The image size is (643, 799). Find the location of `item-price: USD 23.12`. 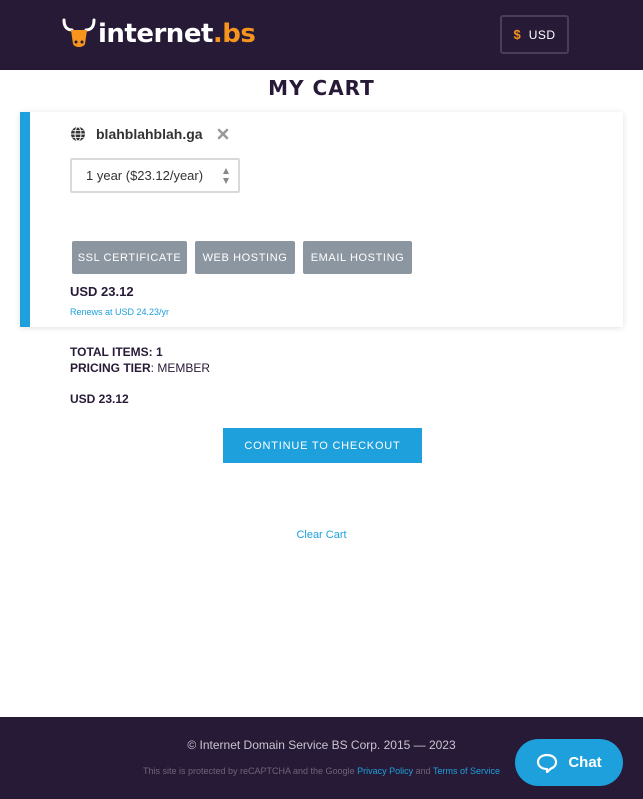

item-price: USD 23.12 is located at coordinates (102, 291).